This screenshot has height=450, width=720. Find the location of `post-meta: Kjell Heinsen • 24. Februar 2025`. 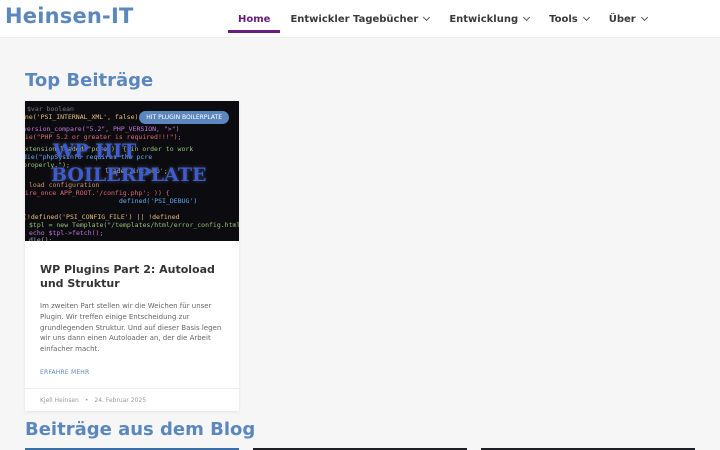

post-meta: Kjell Heinsen • 24. Februar 2025 is located at coordinates (132, 399).